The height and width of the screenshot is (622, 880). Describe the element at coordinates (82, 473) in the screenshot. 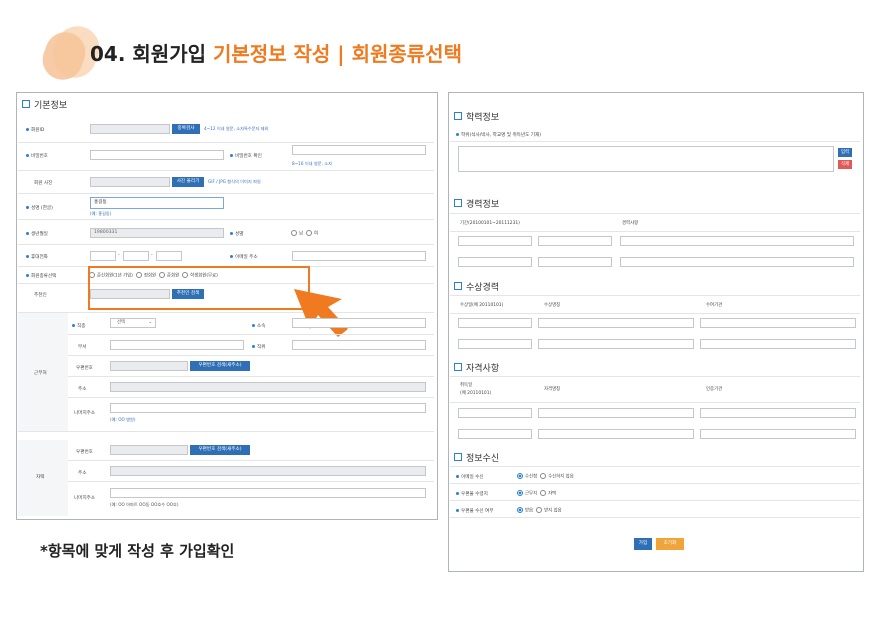

I see `home-address-label: 주소` at that location.